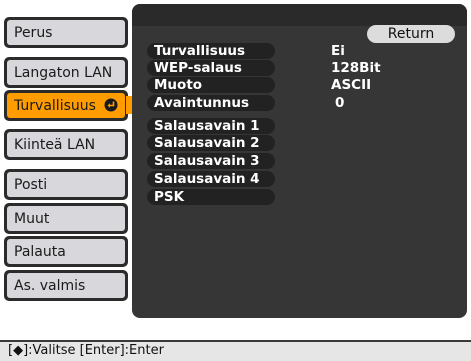 The height and width of the screenshot is (361, 471). What do you see at coordinates (102, 350) in the screenshot?
I see `enter-key-hint: [Enter]` at bounding box center [102, 350].